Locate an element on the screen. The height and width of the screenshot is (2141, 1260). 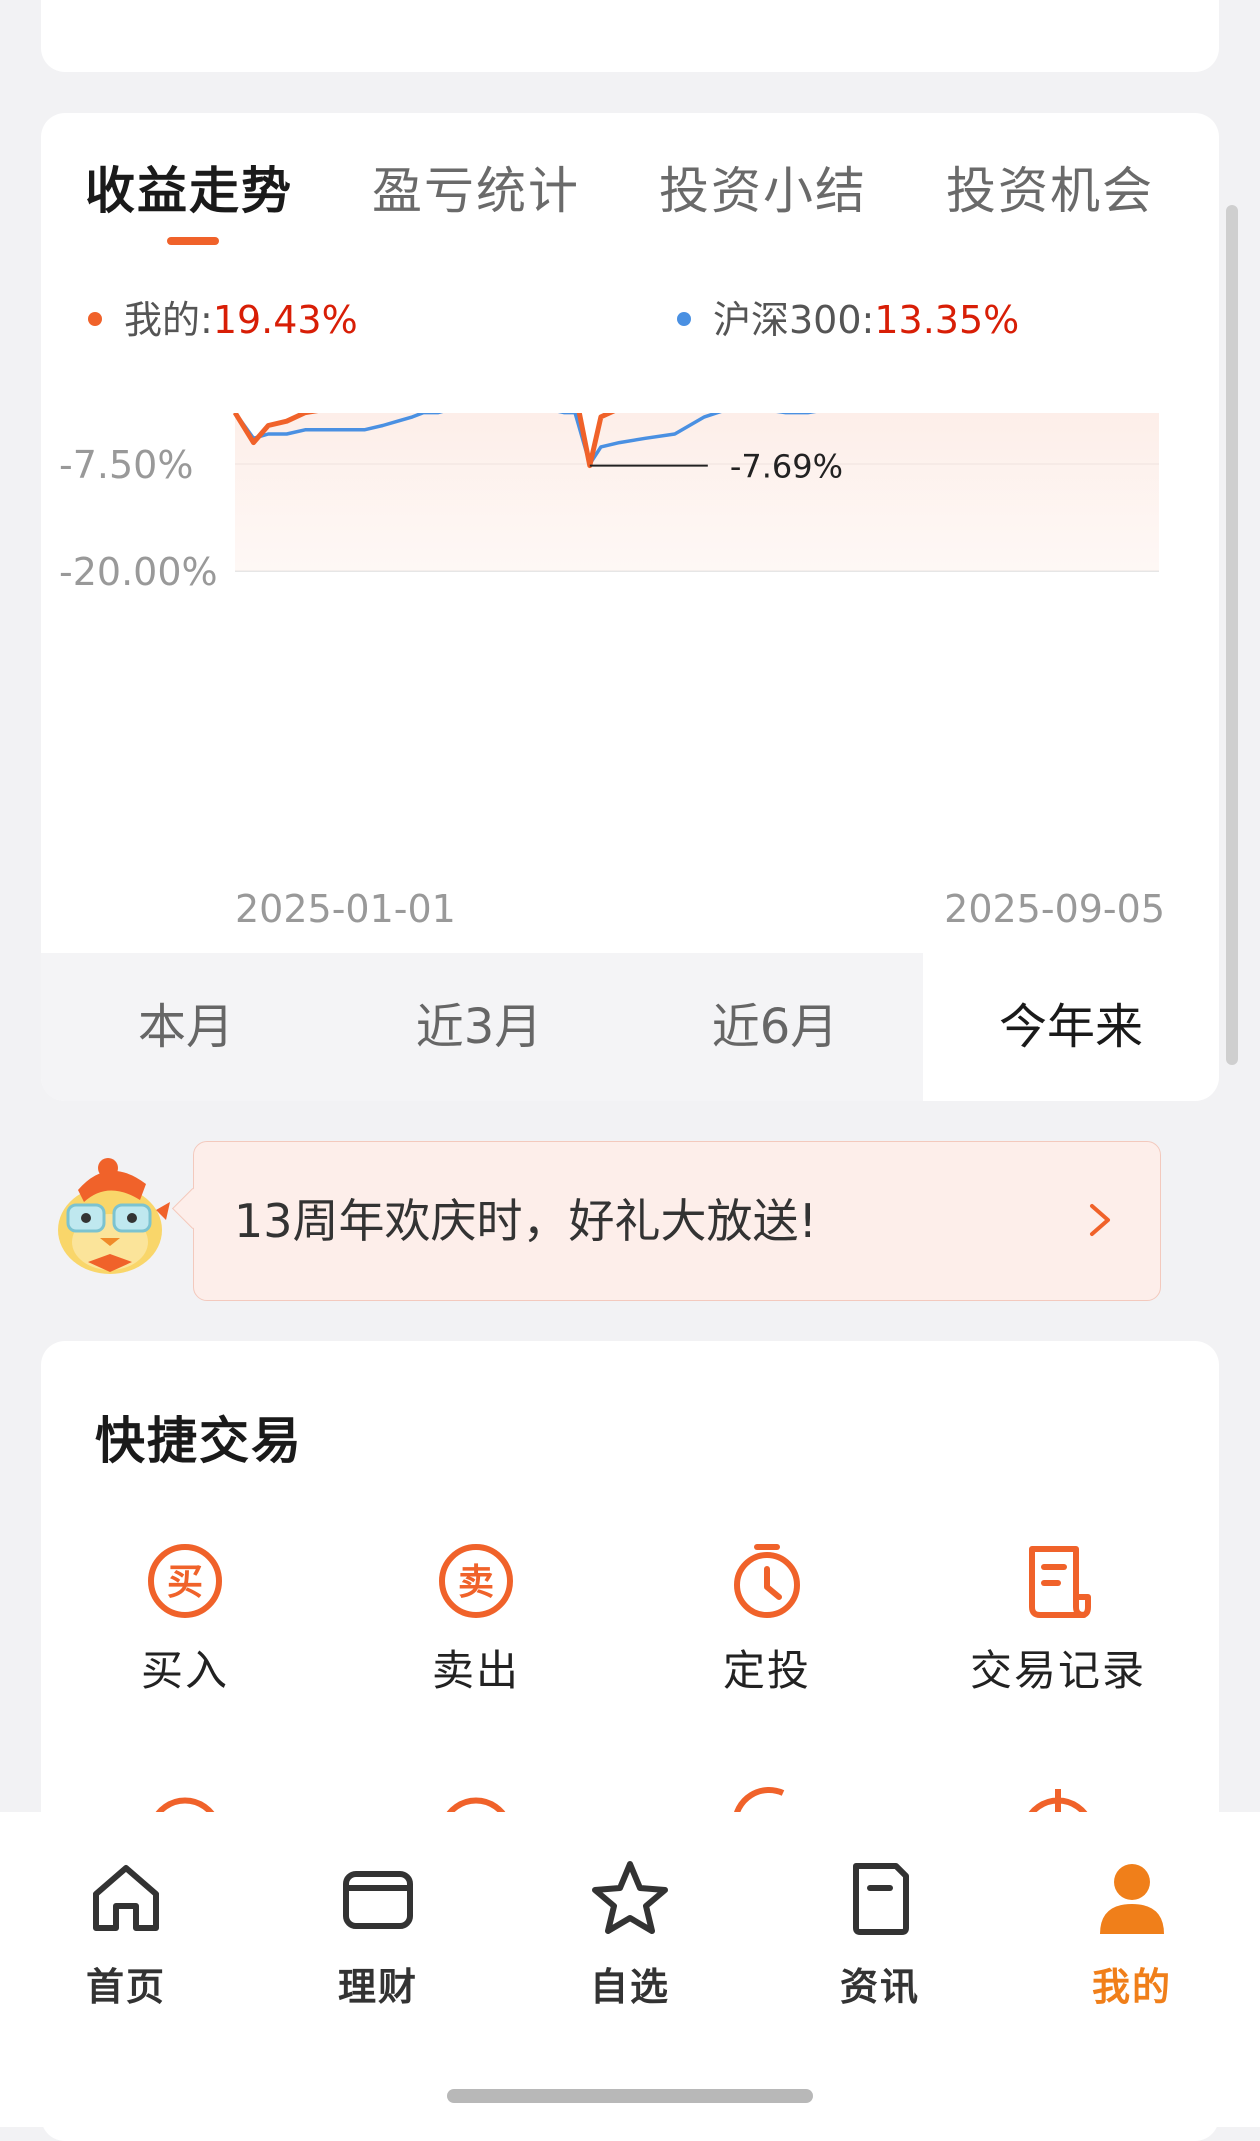
legend-mine: 我的:19.43% is located at coordinates (223, 316).